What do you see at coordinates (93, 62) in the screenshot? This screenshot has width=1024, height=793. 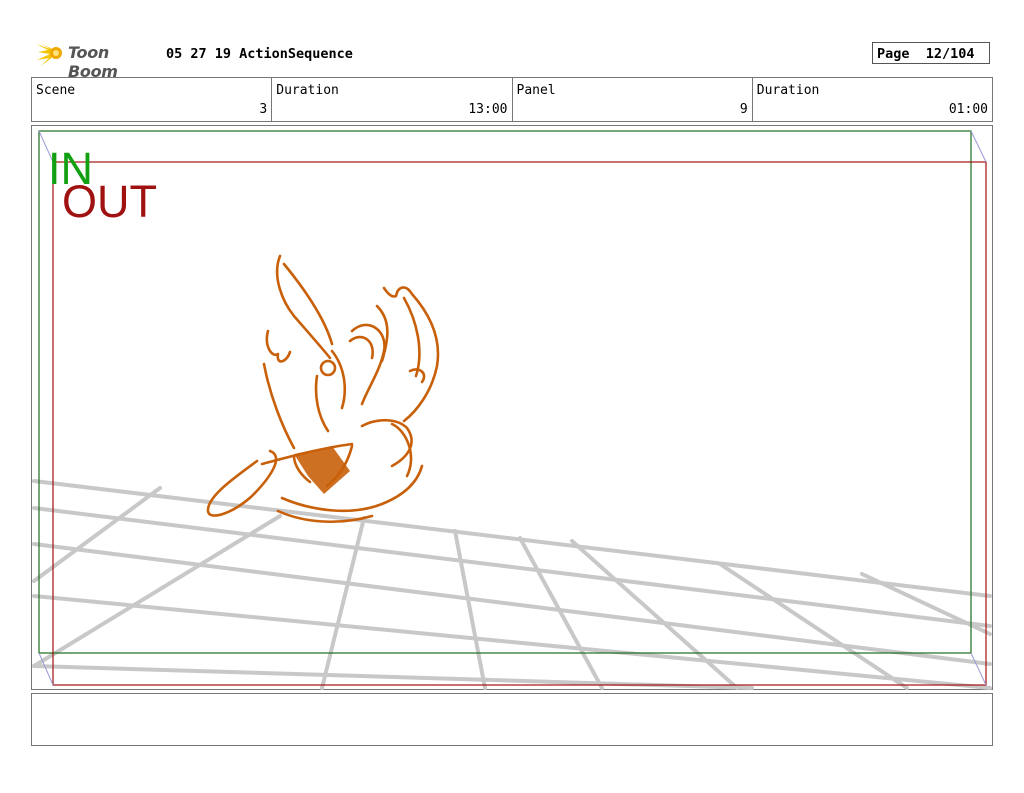 I see `logo-text: Toon Boom` at bounding box center [93, 62].